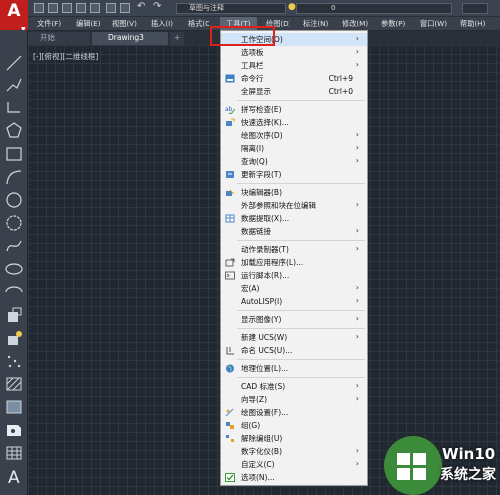 Image resolution: width=500 pixels, height=495 pixels. I want to click on menu-dimension: 标注(N), so click(315, 24).